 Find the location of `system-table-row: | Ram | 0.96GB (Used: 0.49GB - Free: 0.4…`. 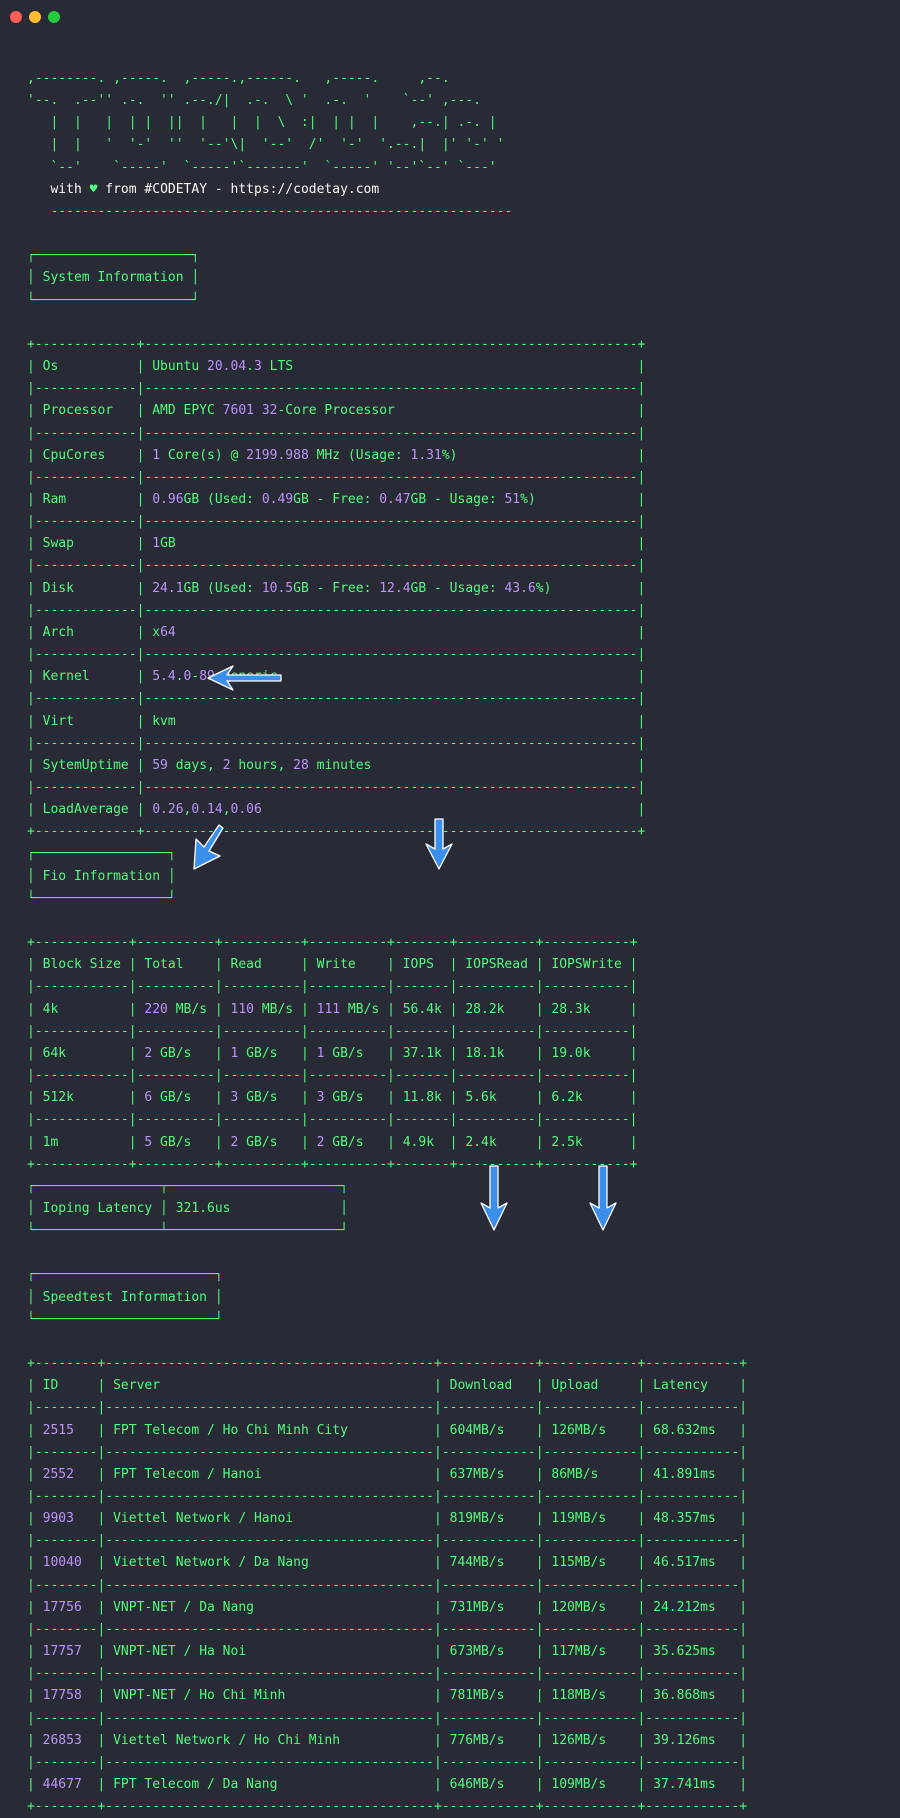

system-table-row: | Ram | 0.96GB (Used: 0.49GB - Free: 0.4… is located at coordinates (336, 499).